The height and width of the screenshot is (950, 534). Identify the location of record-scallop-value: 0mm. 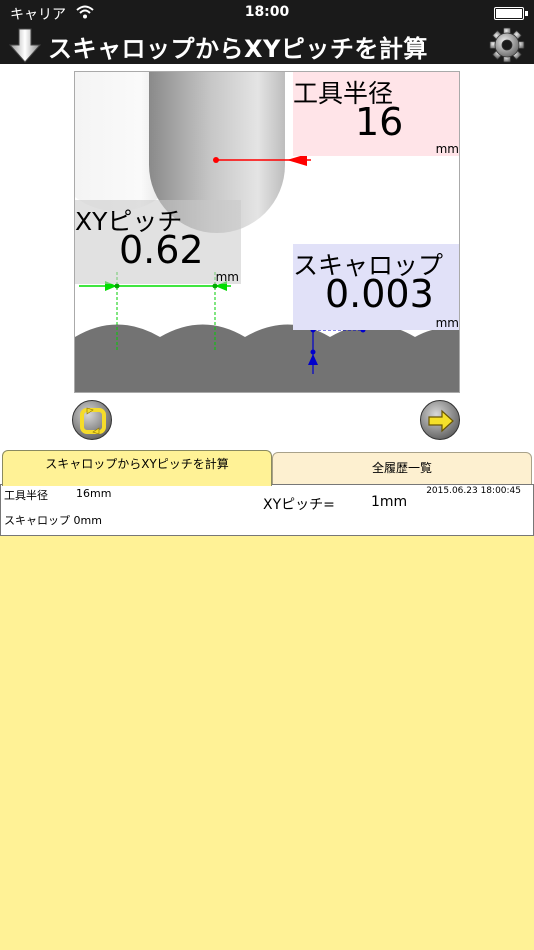
(87, 520).